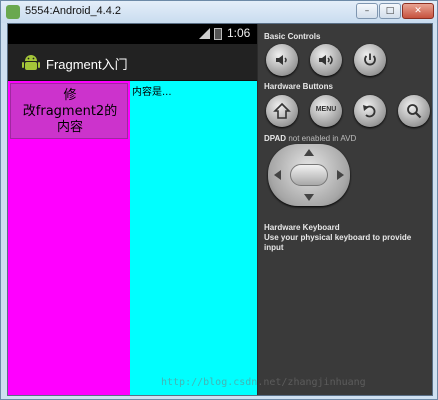 This screenshot has height=400, width=438. I want to click on status-bar: 1:06, so click(132, 34).